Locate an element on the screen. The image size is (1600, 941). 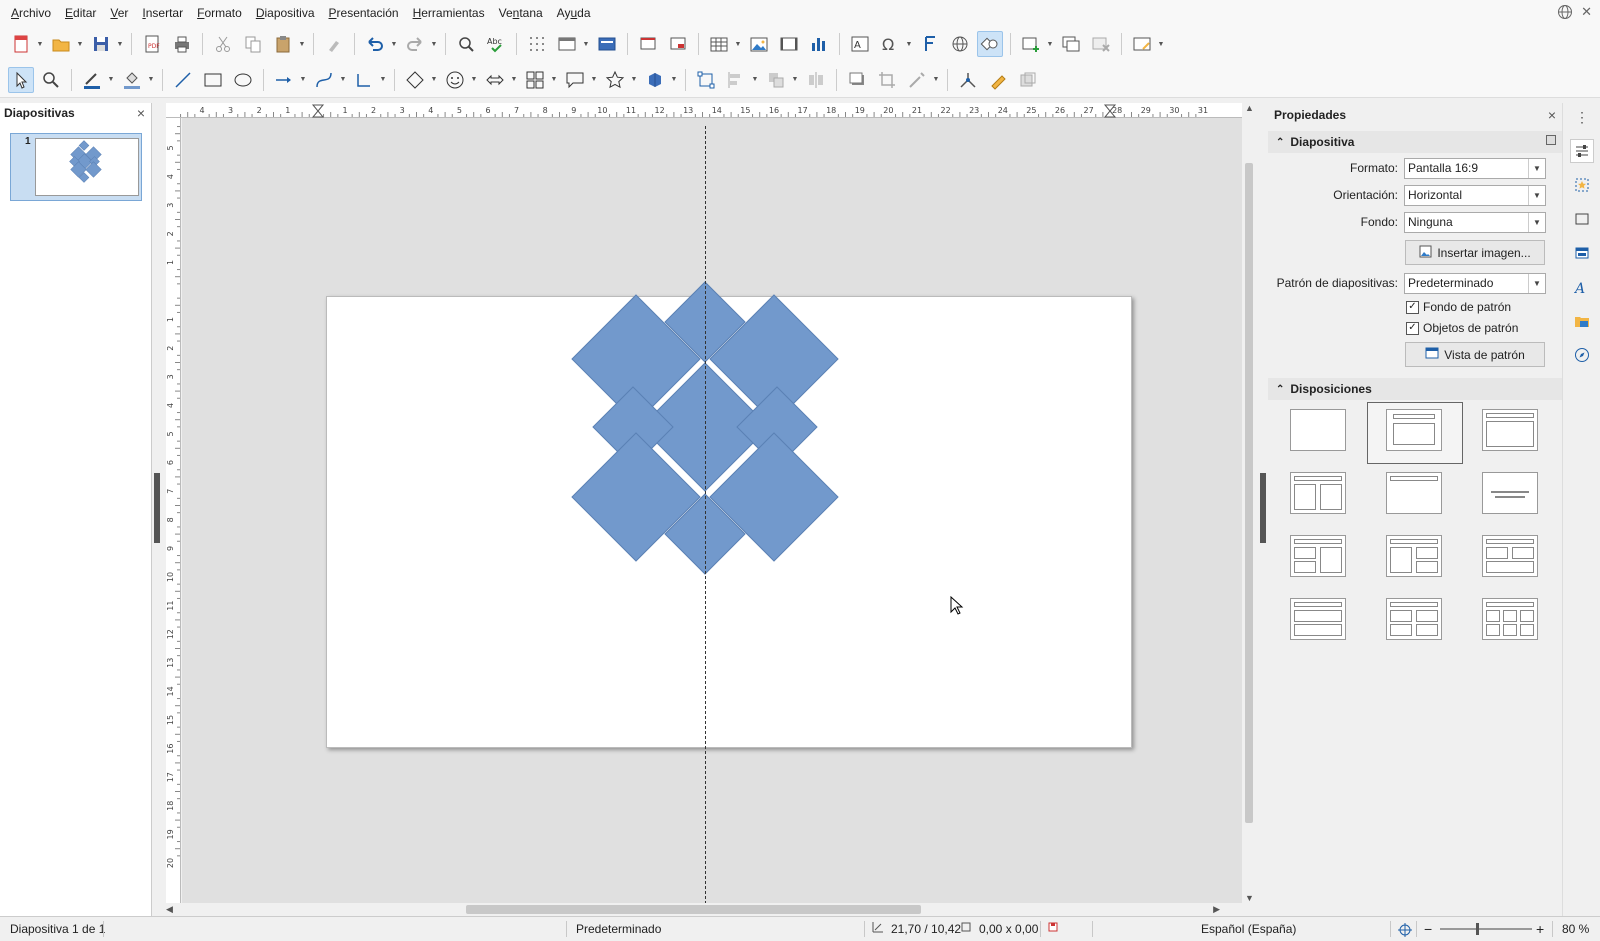
zoom-in-icon: + is located at coordinates (1540, 929).